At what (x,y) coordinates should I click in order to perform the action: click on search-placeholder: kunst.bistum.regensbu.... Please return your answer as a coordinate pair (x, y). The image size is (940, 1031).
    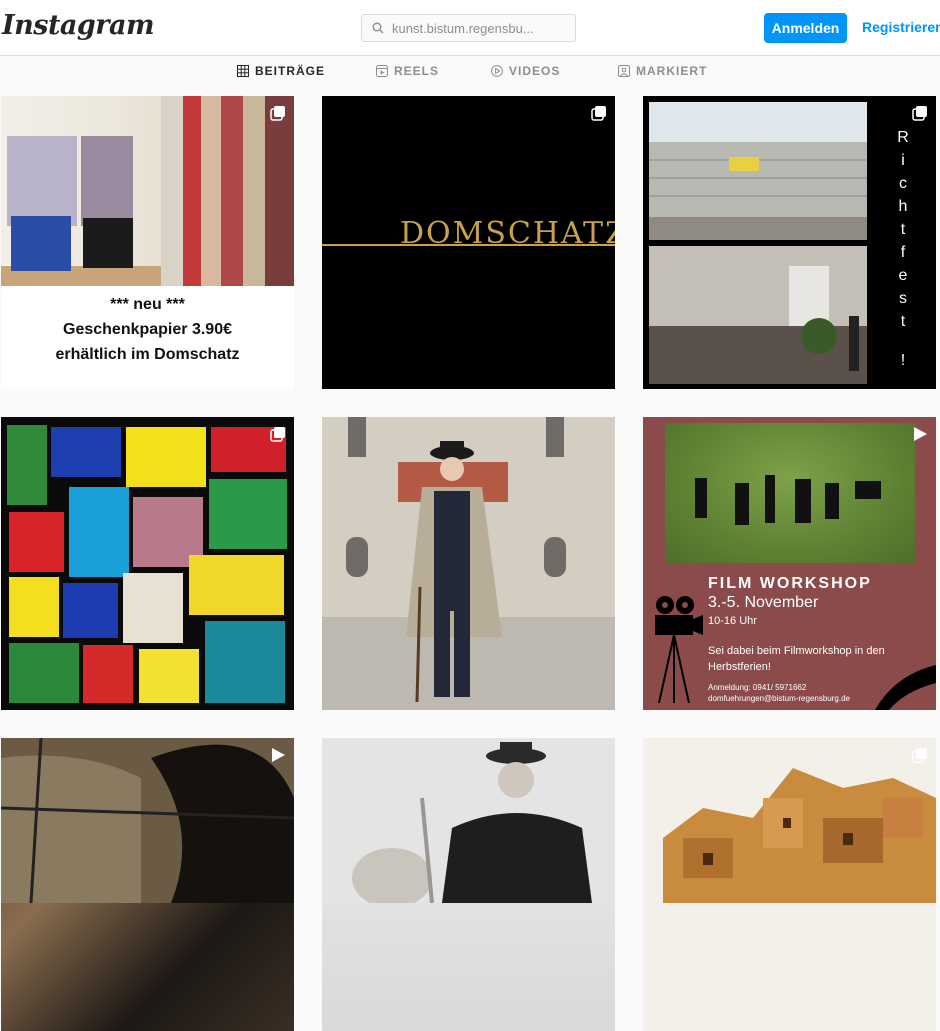
    Looking at the image, I should click on (463, 28).